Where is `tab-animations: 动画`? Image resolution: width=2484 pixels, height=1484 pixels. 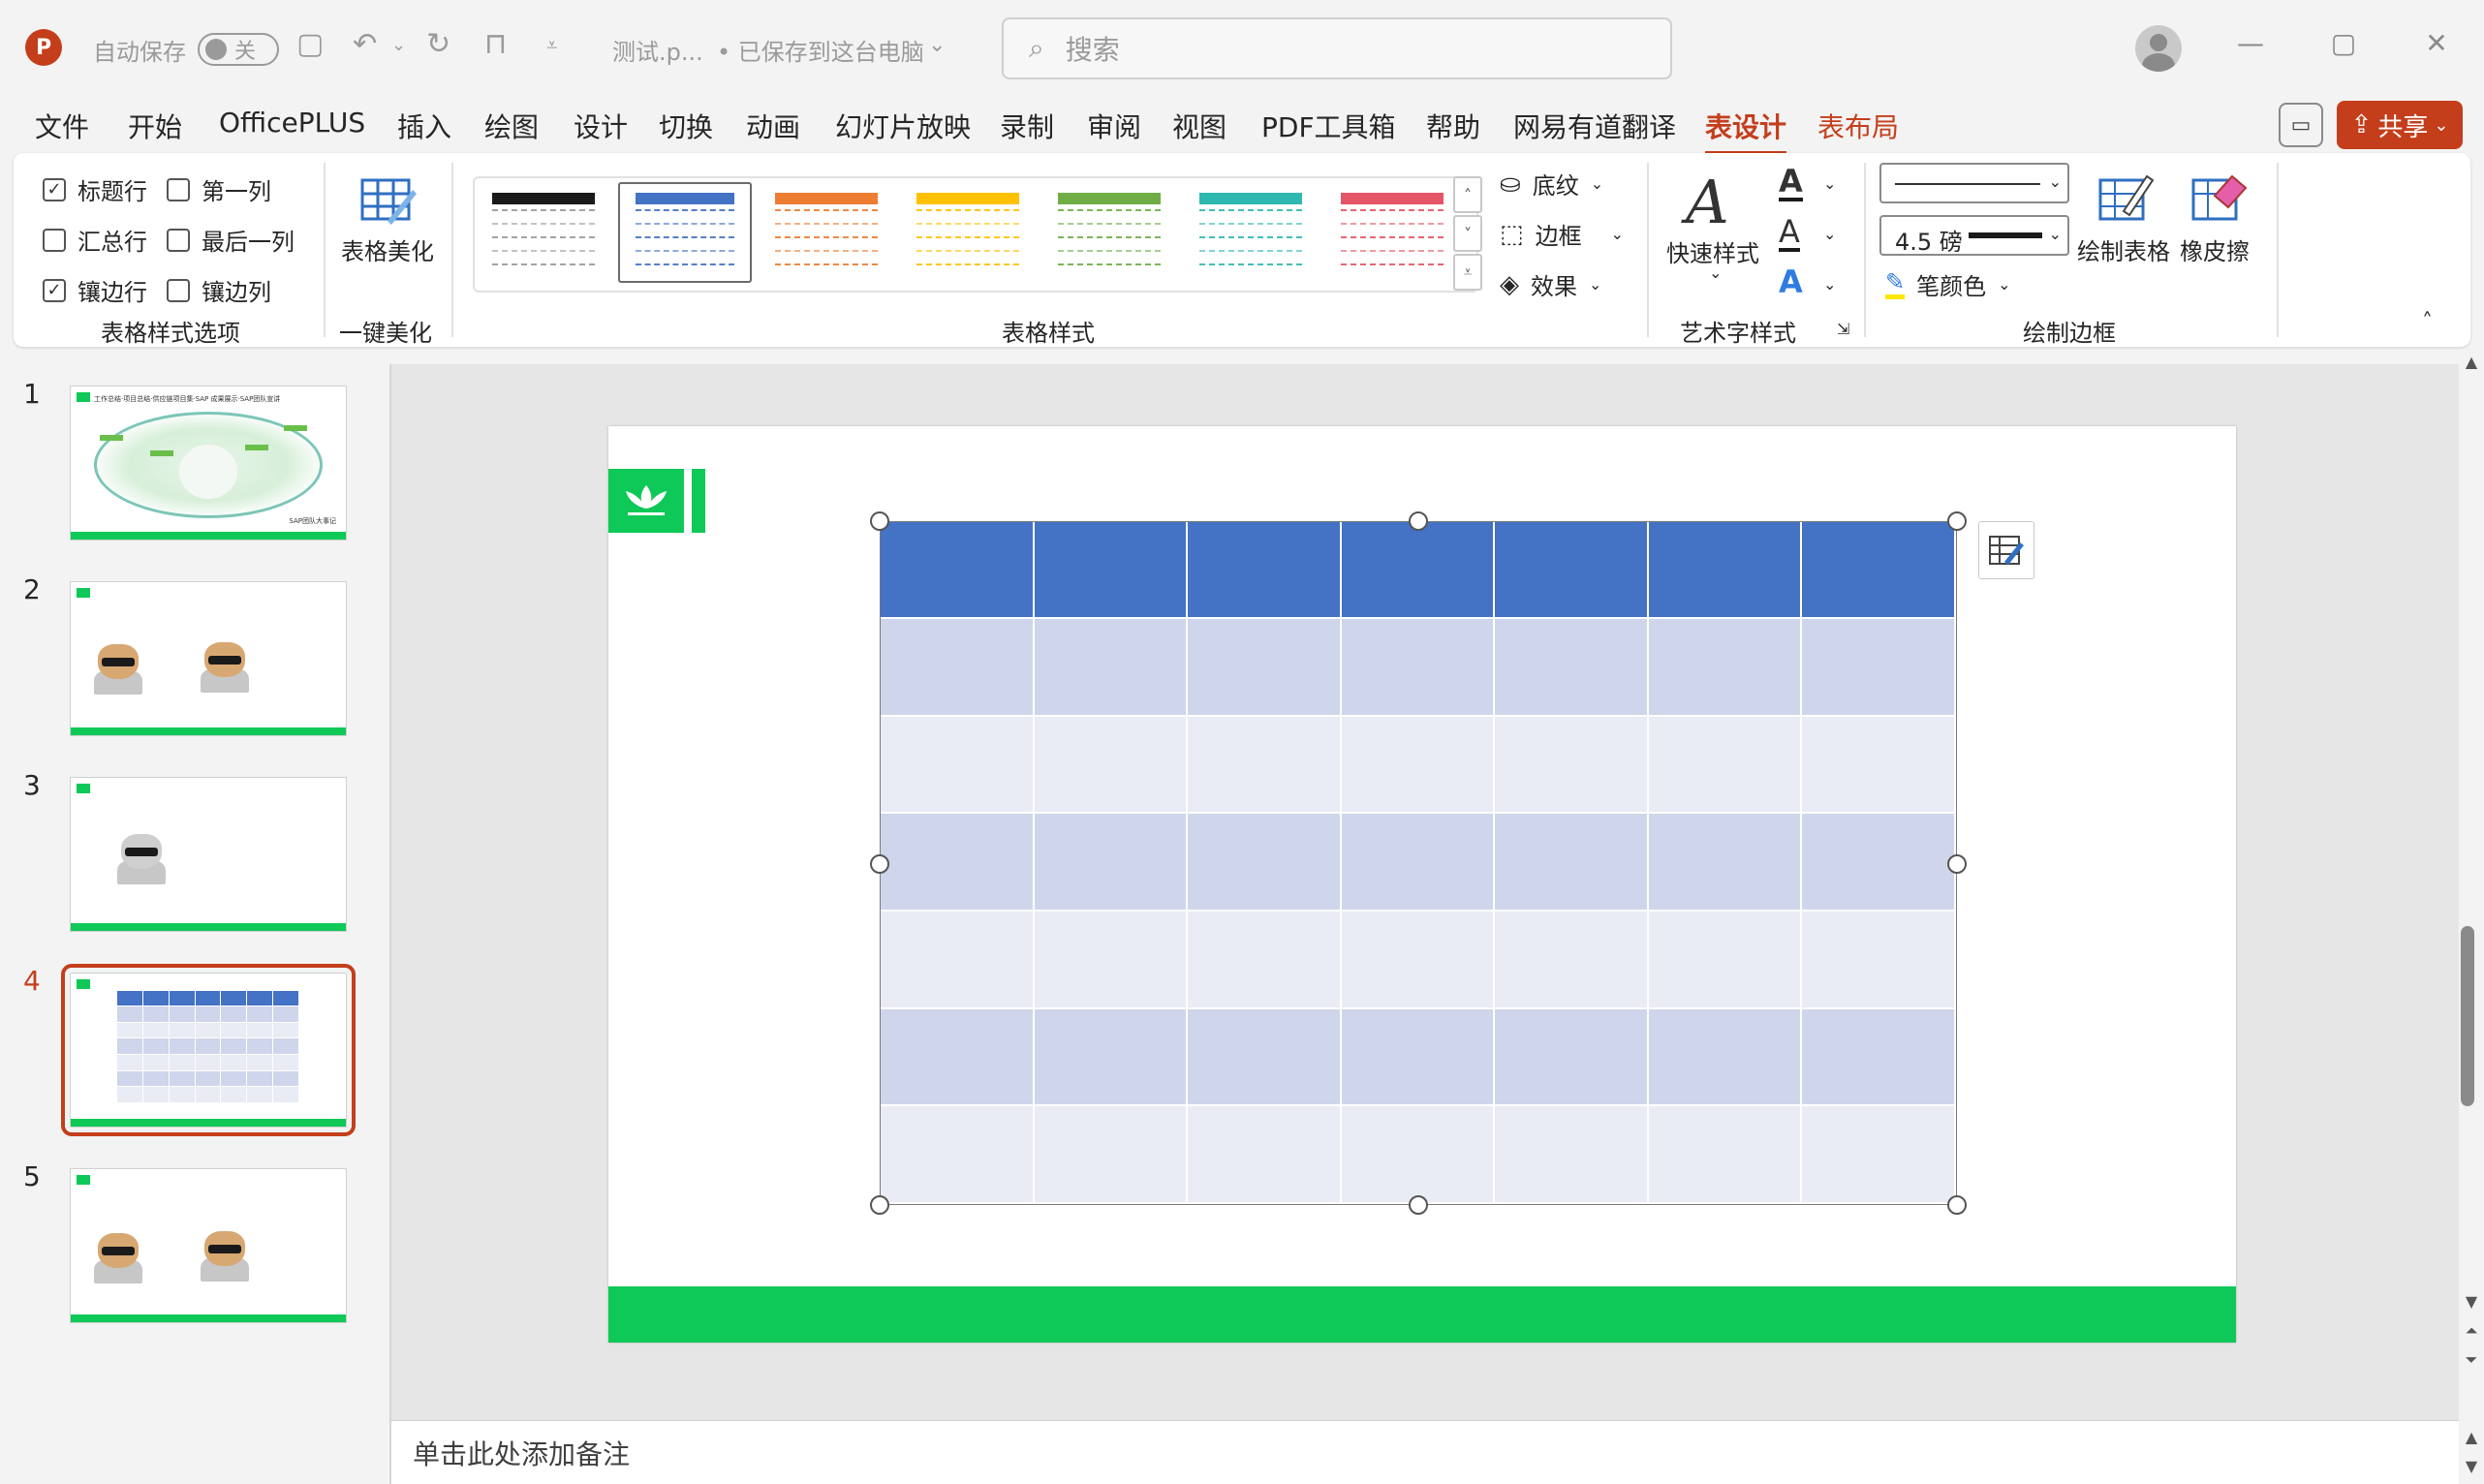
tab-animations: 动画 is located at coordinates (773, 126).